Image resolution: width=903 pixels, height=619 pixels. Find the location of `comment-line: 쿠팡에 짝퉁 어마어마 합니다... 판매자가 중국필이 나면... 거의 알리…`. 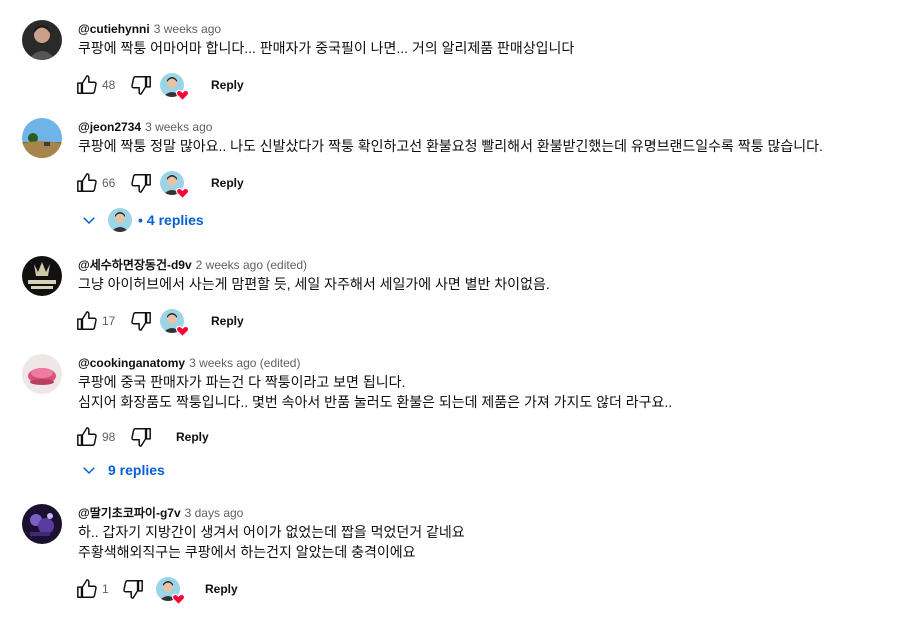

comment-line: 쿠팡에 짝퉁 어마어마 합니다... 판매자가 중국필이 나면... 거의 알리… is located at coordinates (326, 48).